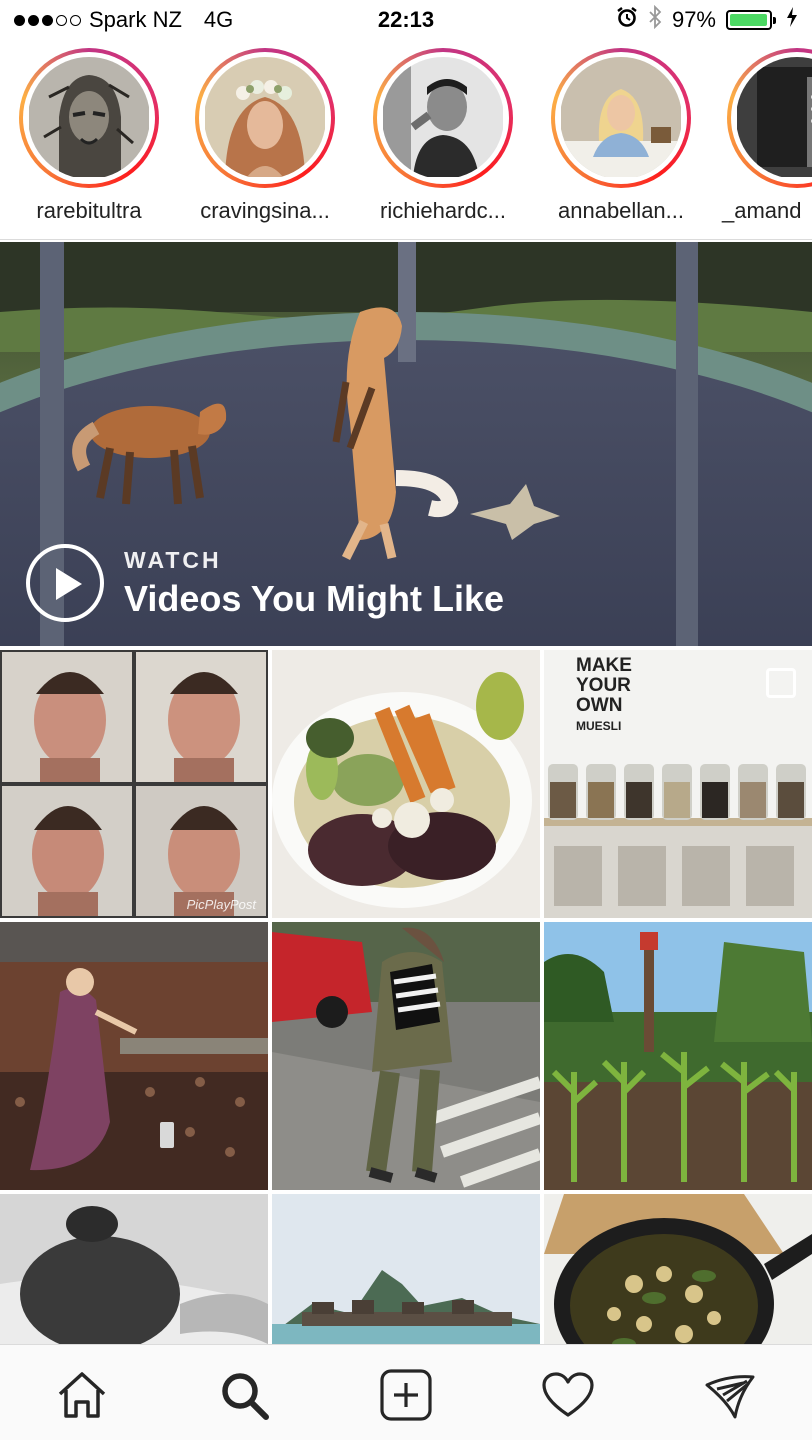  Describe the element at coordinates (604, 665) in the screenshot. I see `muesli-line: MAKE` at that location.